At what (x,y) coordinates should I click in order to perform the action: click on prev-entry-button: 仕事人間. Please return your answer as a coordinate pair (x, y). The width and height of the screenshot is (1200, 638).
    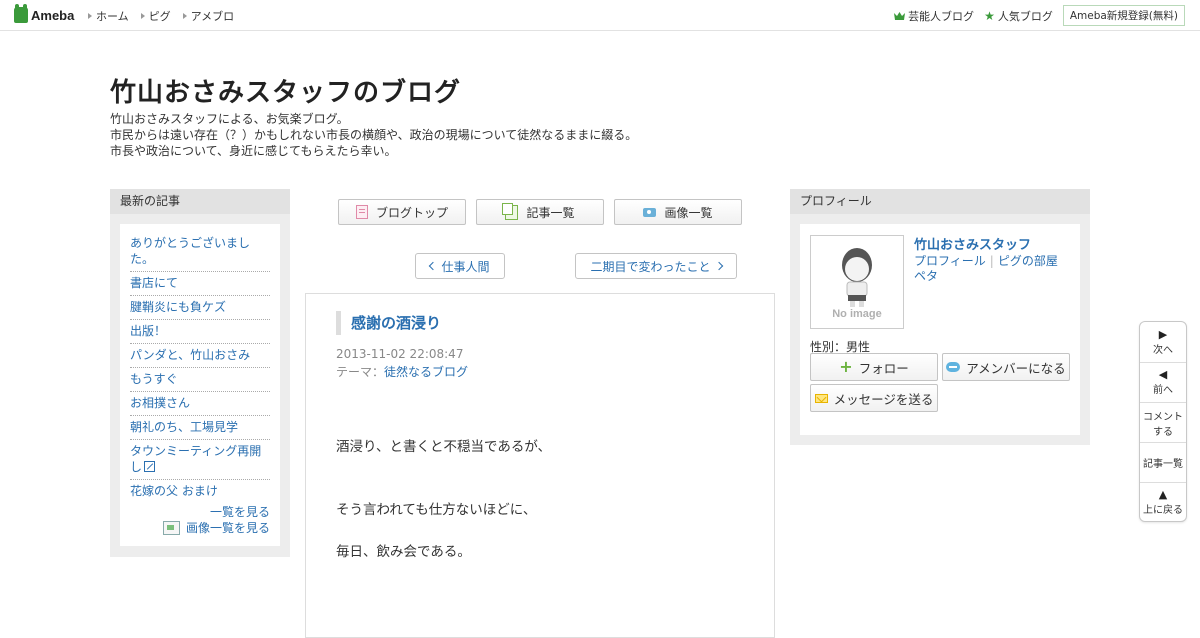
    Looking at the image, I should click on (460, 266).